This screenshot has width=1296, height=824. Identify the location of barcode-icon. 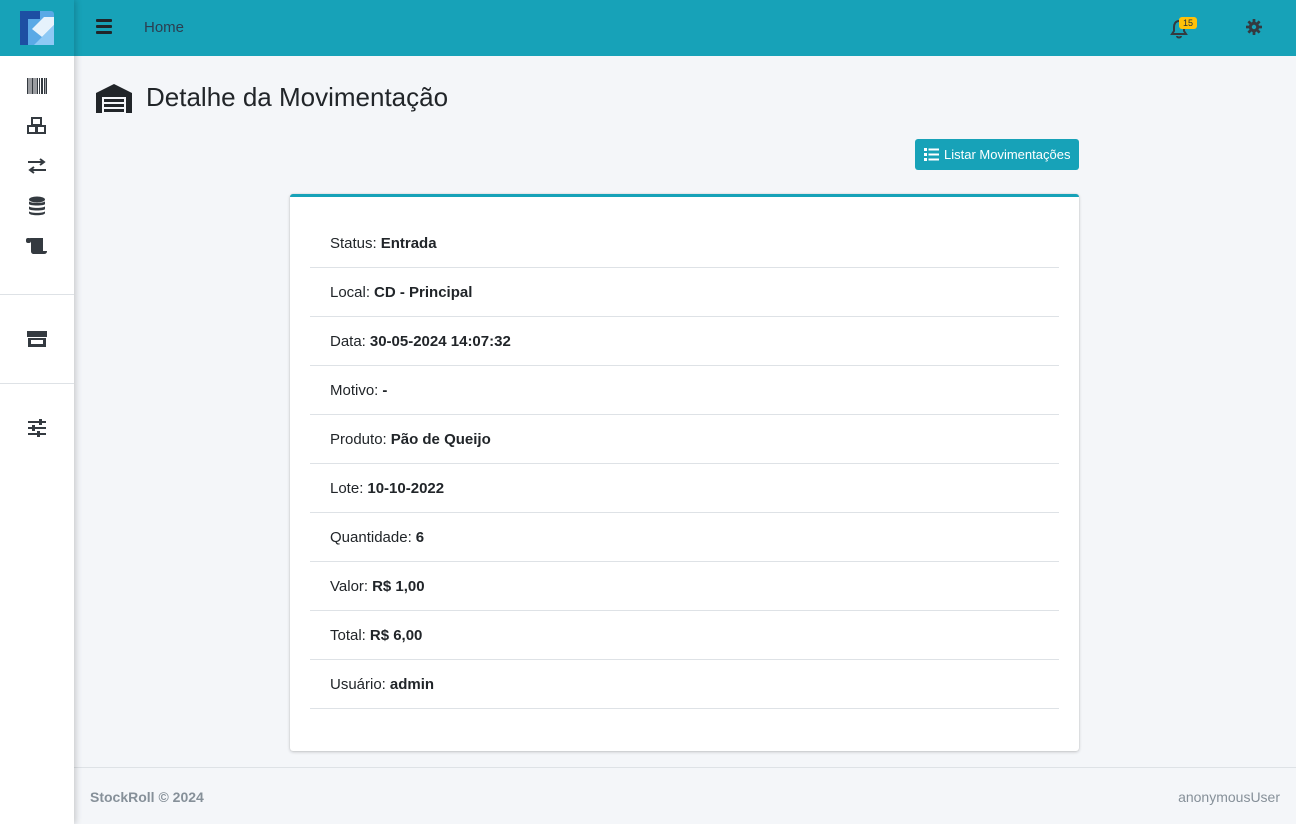
(37, 86).